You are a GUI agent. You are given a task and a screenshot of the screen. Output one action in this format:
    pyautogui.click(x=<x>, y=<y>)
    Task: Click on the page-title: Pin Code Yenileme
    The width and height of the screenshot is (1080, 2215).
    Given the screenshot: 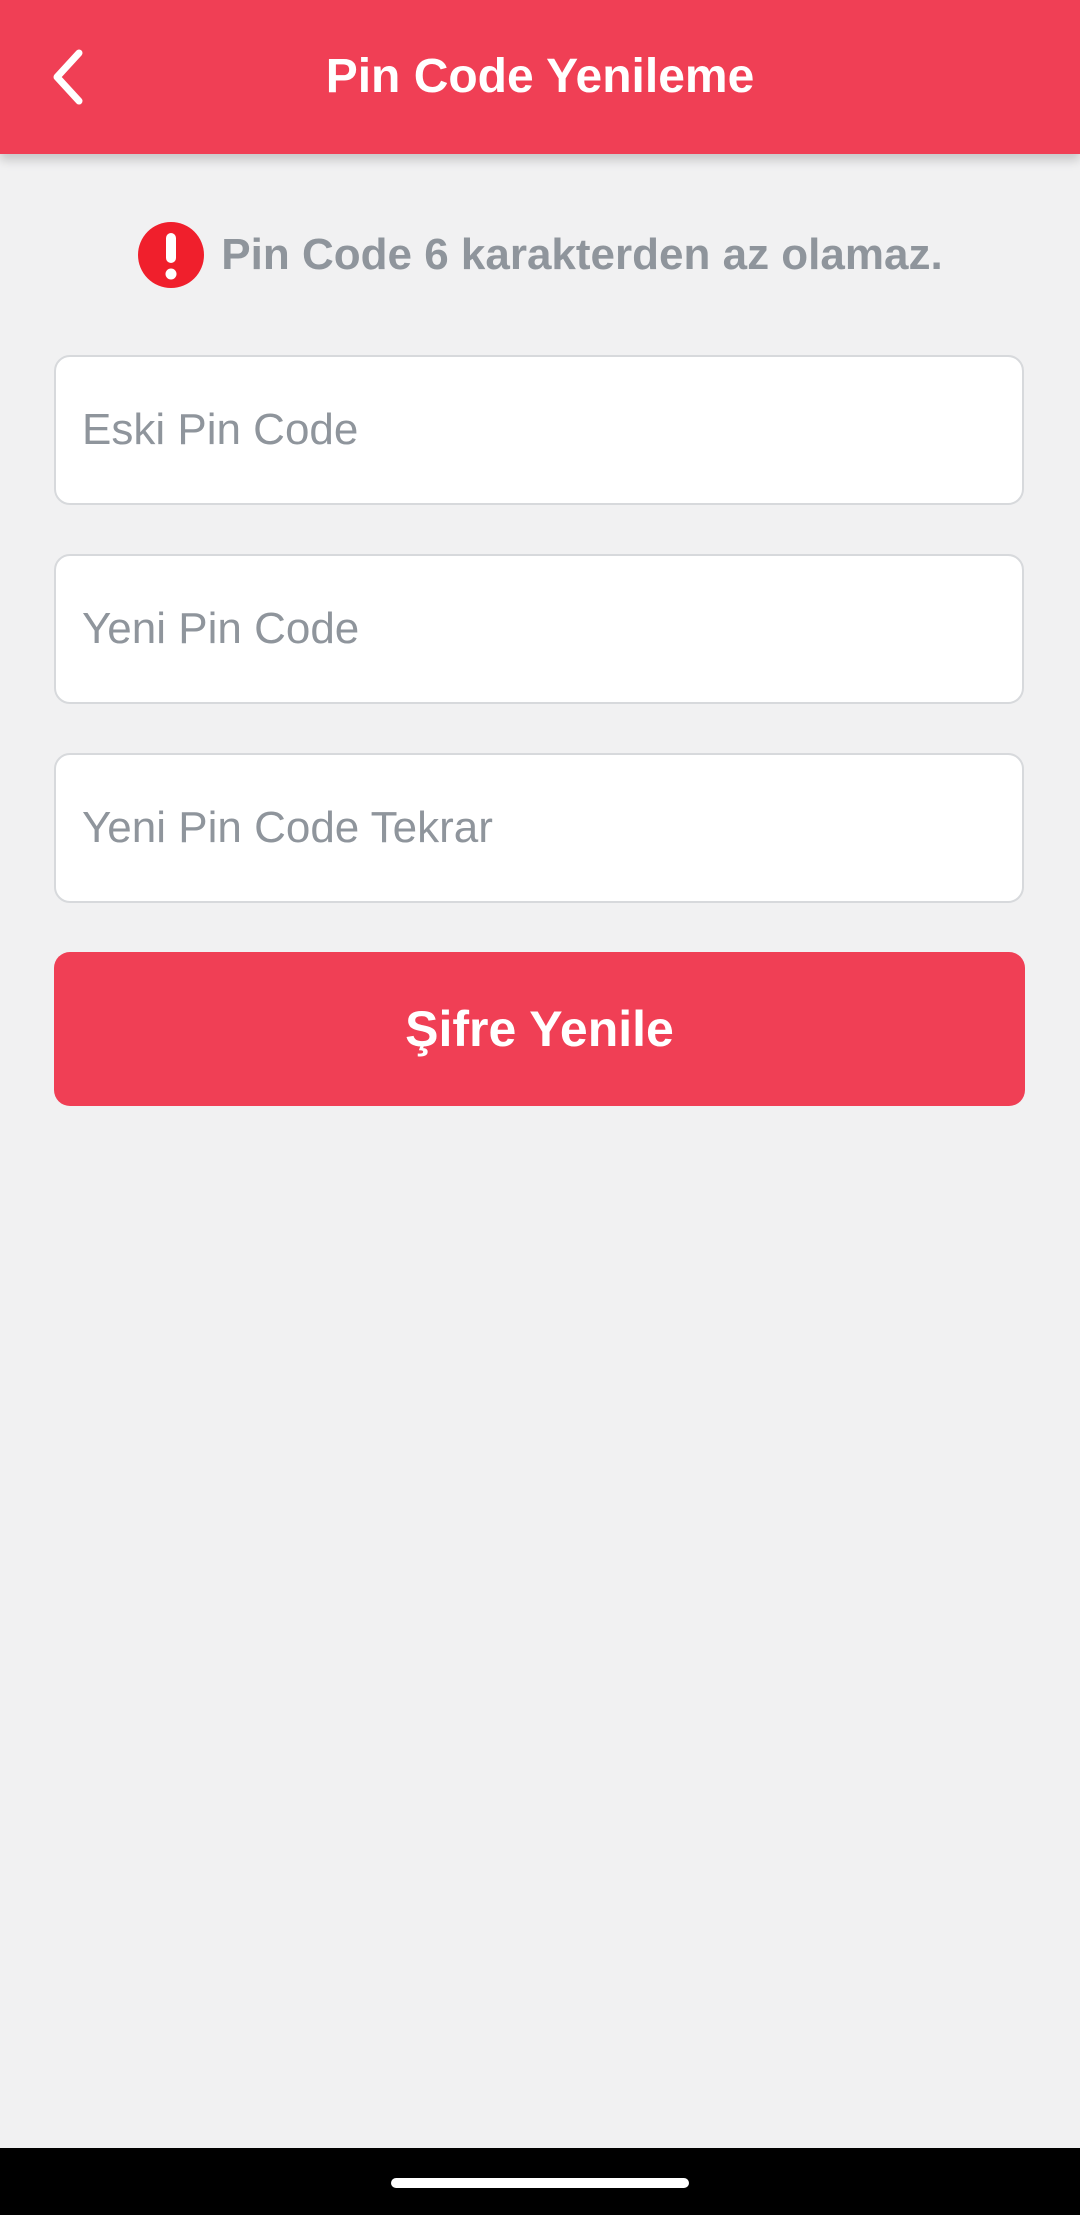 What is the action you would take?
    pyautogui.click(x=540, y=76)
    